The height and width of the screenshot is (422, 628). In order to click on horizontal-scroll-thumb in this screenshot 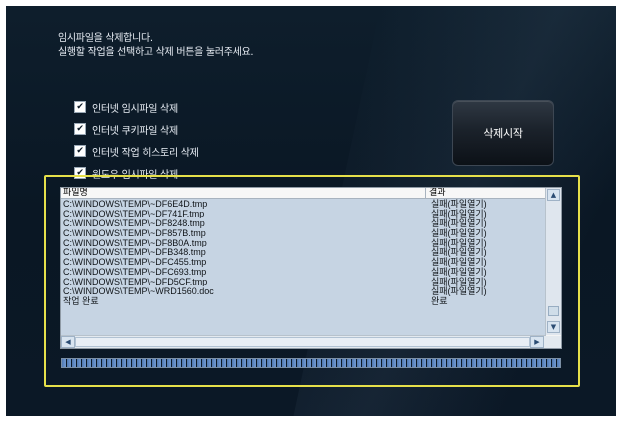, I will do `click(302, 342)`.